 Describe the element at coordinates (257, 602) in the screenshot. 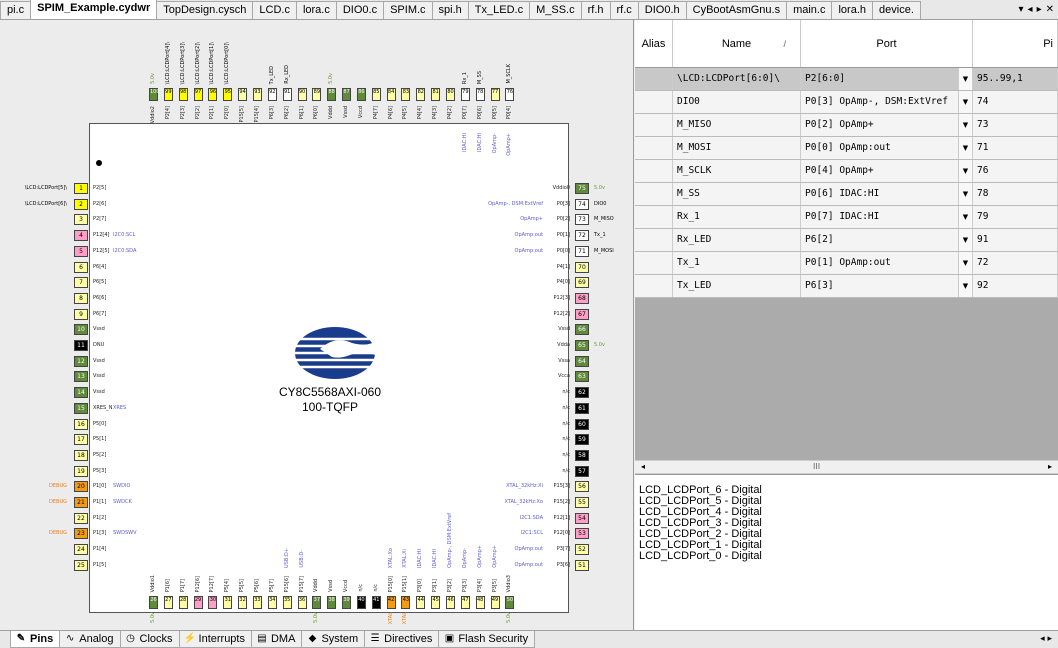

I see `pin-33: 33` at that location.